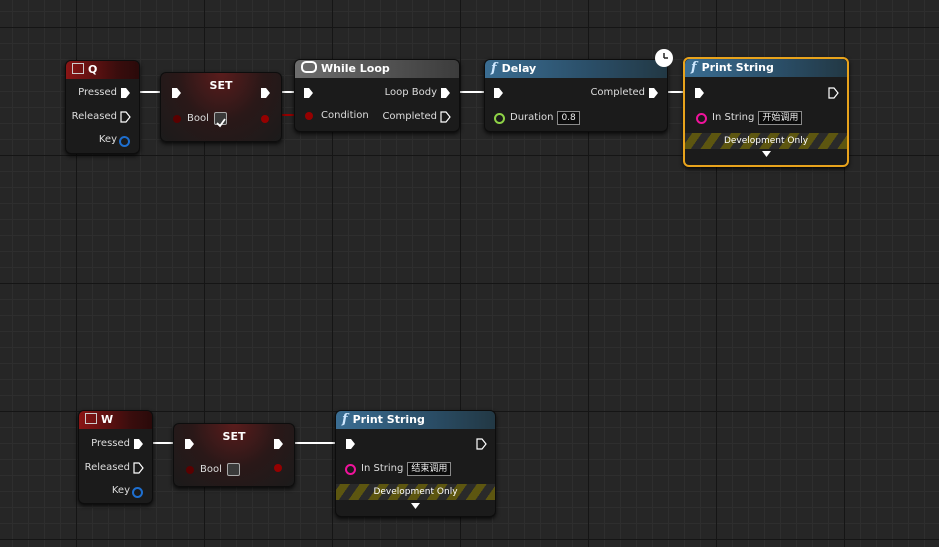  Describe the element at coordinates (309, 116) in the screenshot. I see `condition-bool-pin` at that location.